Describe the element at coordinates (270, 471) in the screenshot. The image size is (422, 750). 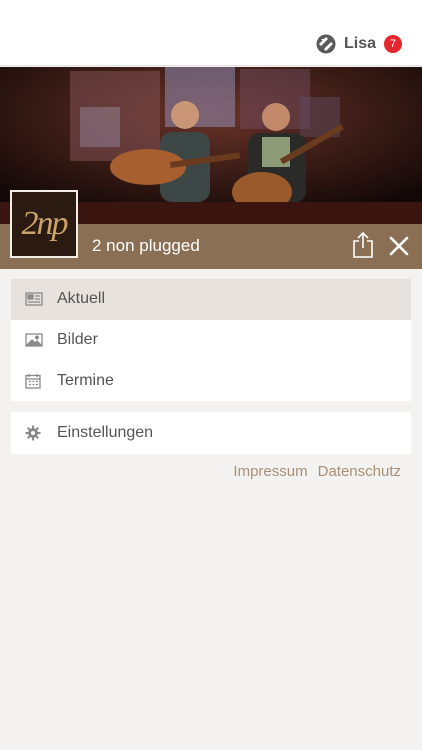
I see `impressum-link: Impressum` at that location.